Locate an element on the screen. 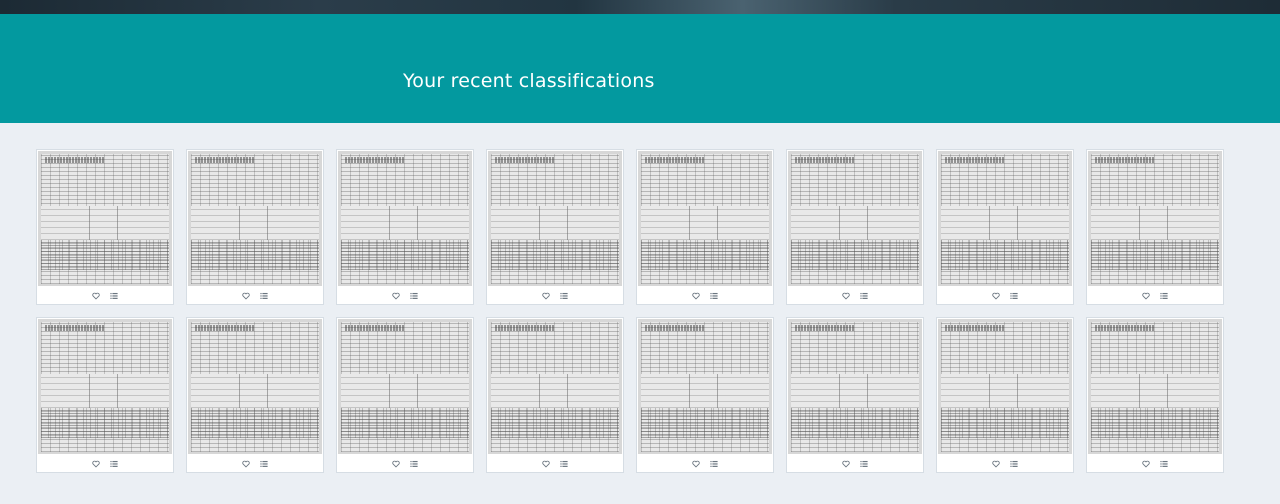 The width and height of the screenshot is (1280, 504). hero-image-strip is located at coordinates (640, 7).